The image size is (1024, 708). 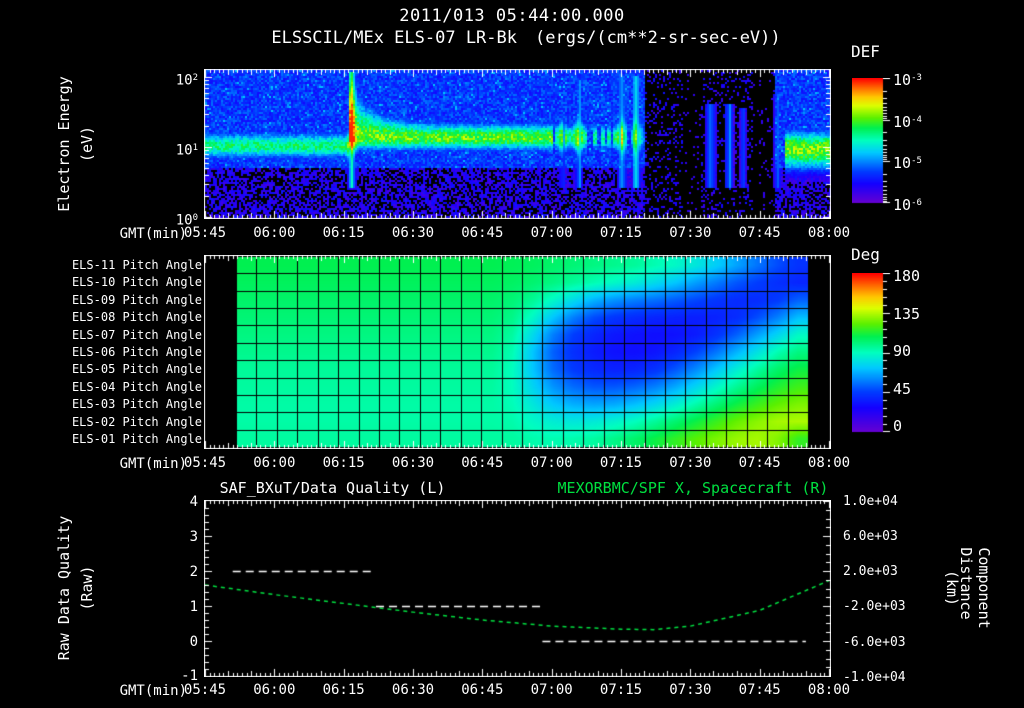 What do you see at coordinates (136, 334) in the screenshot?
I see `pitch-row-label: ELS-07 Pitch Angle` at bounding box center [136, 334].